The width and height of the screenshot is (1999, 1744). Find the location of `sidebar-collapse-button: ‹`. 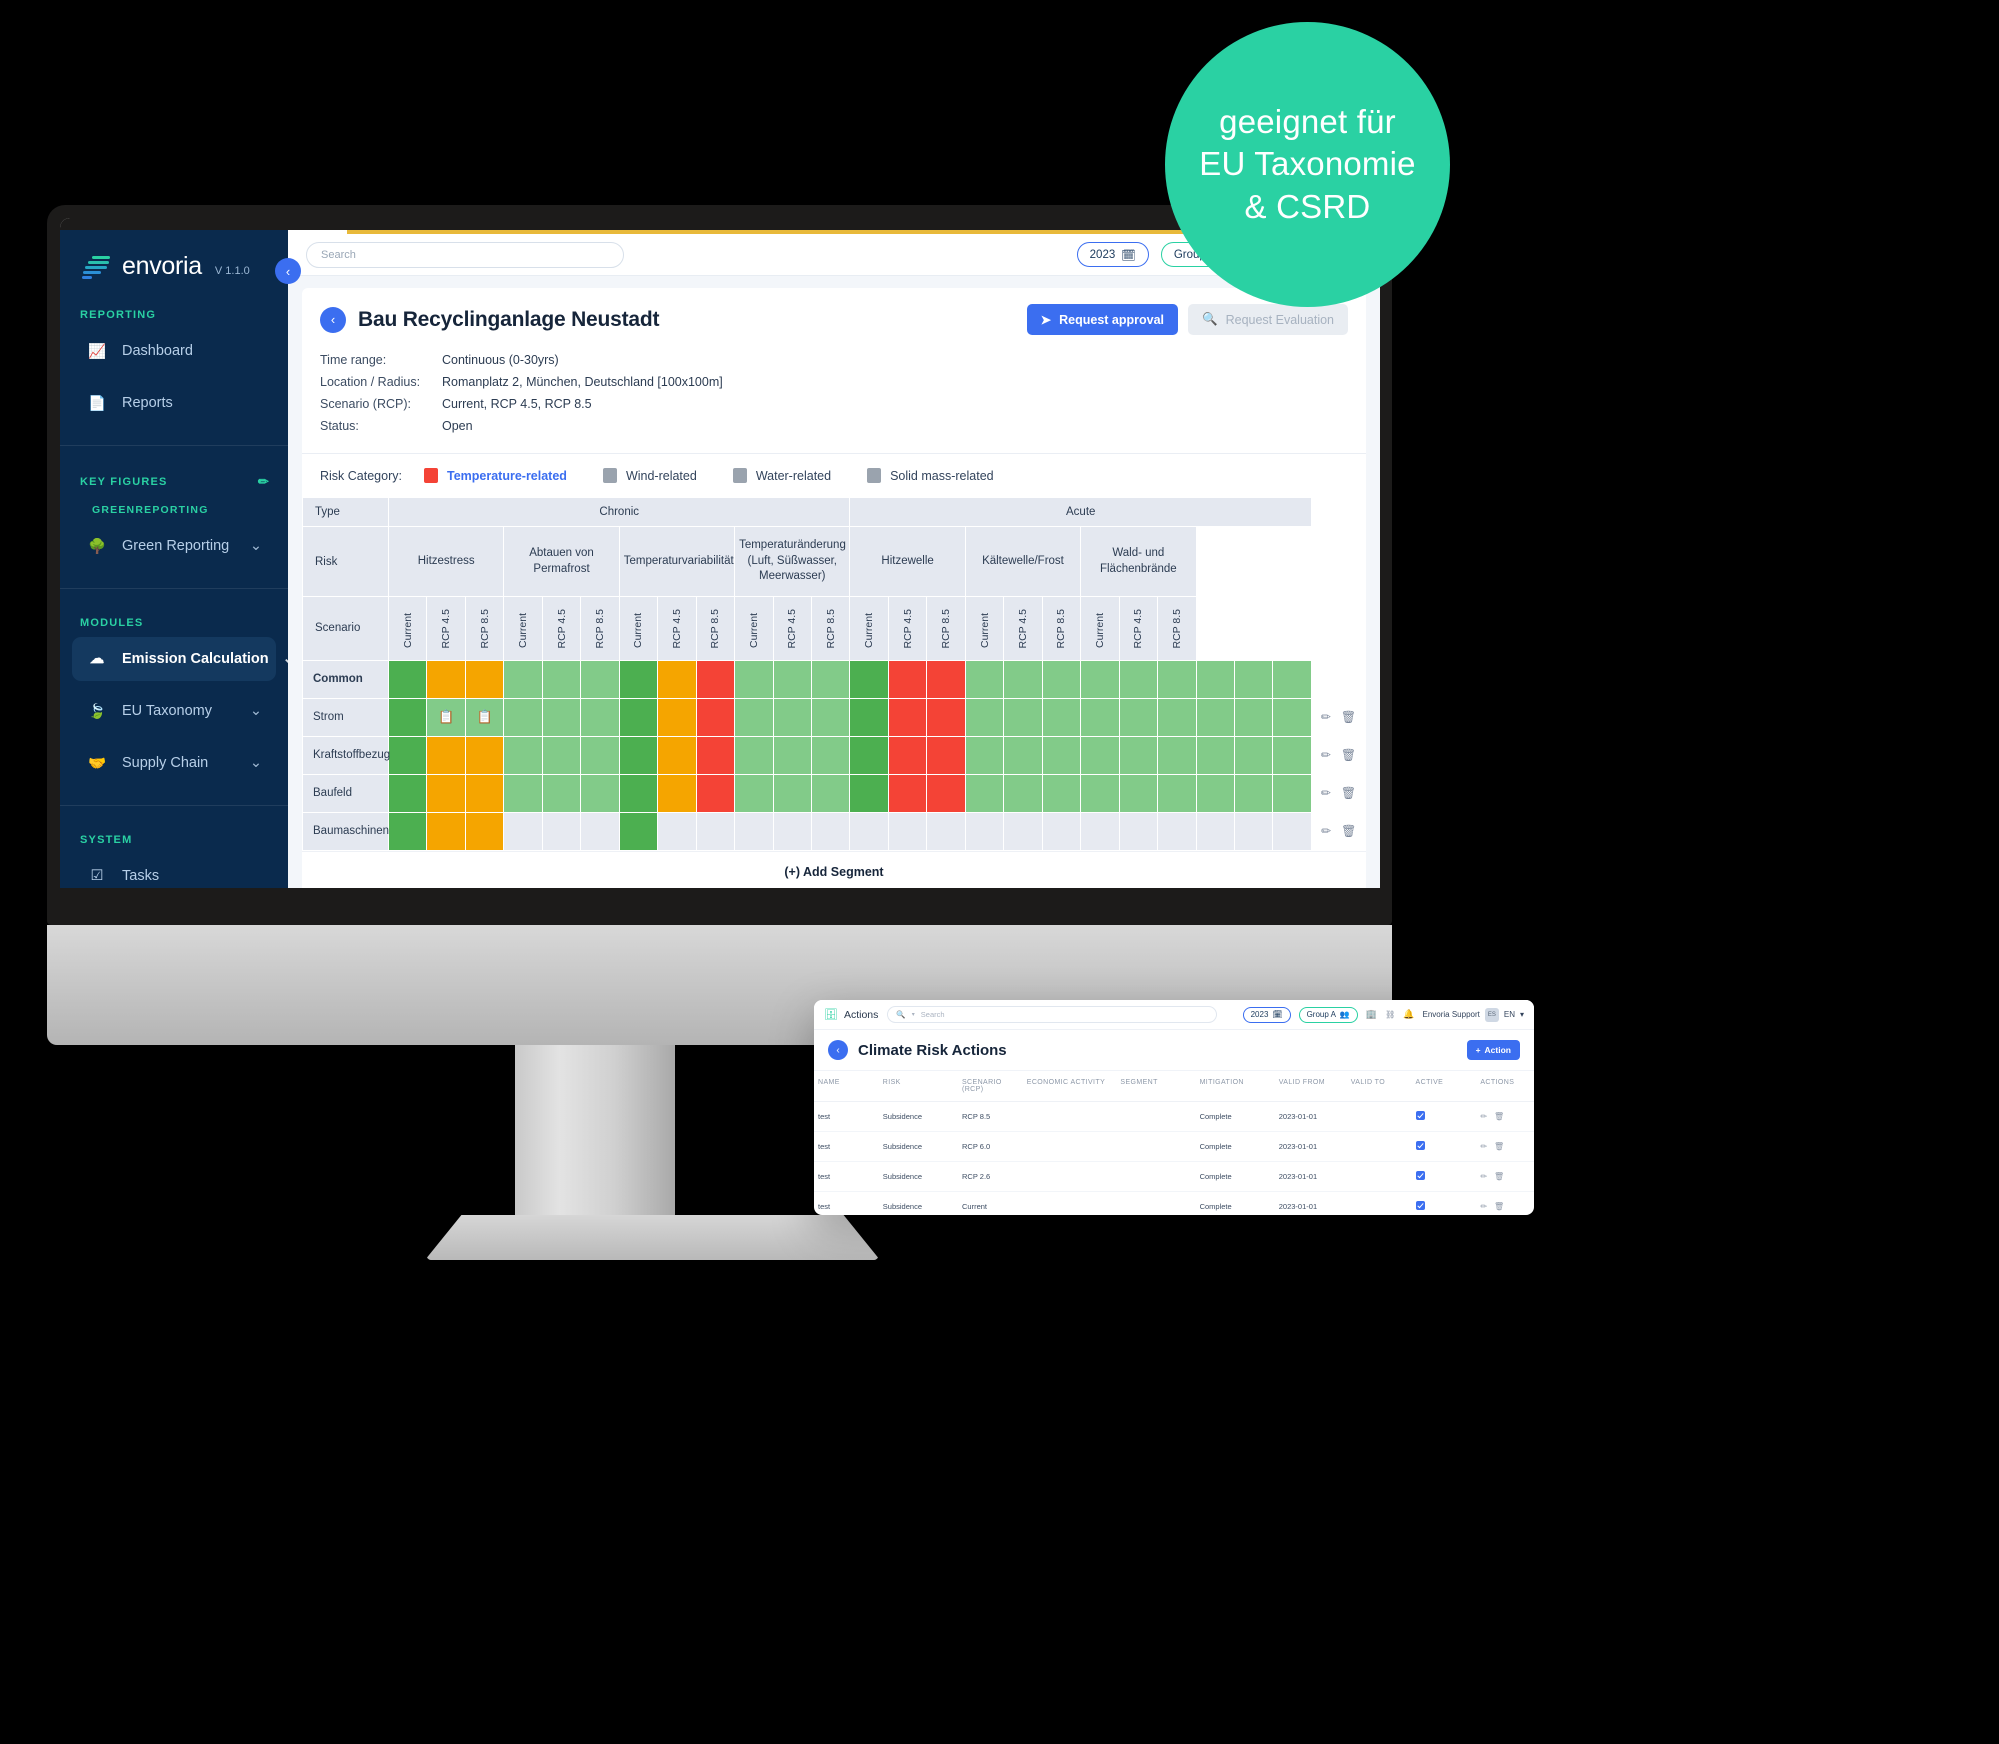

sidebar-collapse-button: ‹ is located at coordinates (288, 271).